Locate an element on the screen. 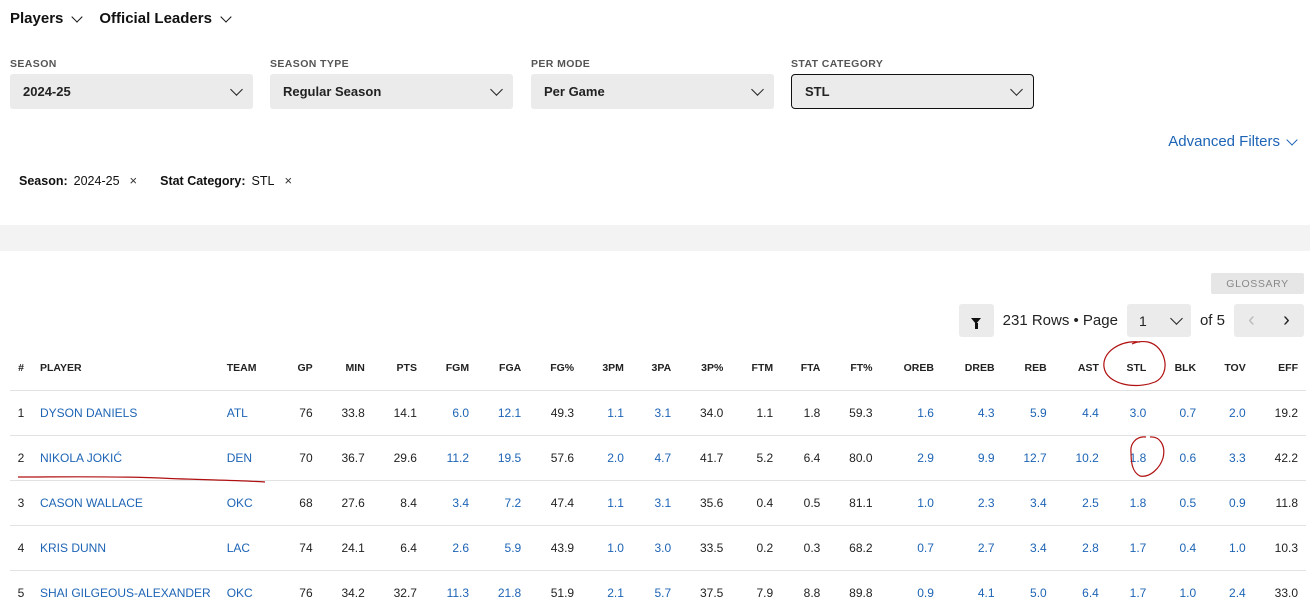 The width and height of the screenshot is (1310, 612). cell-stl: 3.0 is located at coordinates (1130, 412).